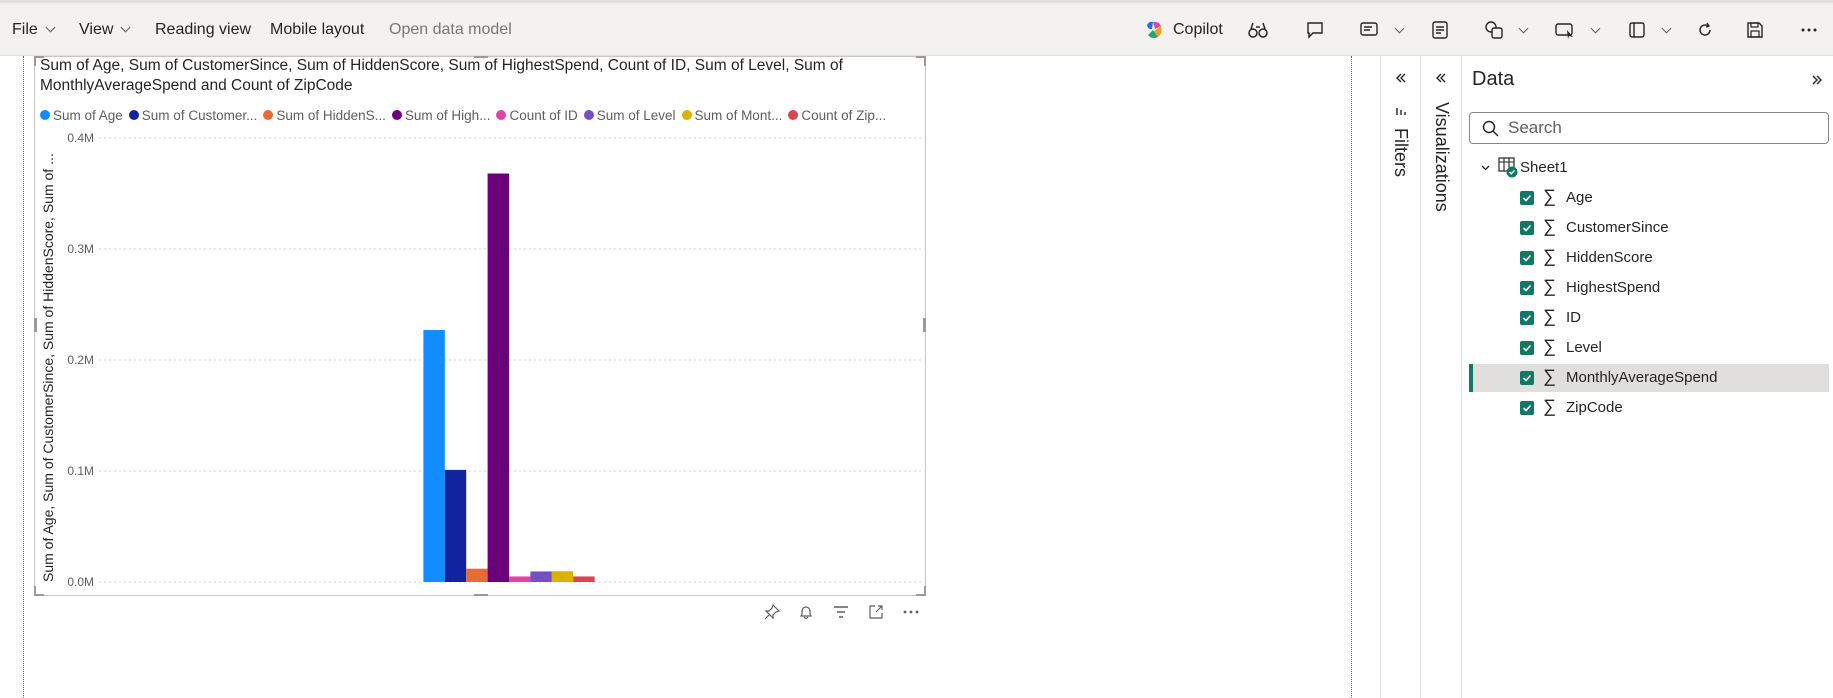  What do you see at coordinates (80, 360) in the screenshot?
I see `y-tick-label: 0.2M` at bounding box center [80, 360].